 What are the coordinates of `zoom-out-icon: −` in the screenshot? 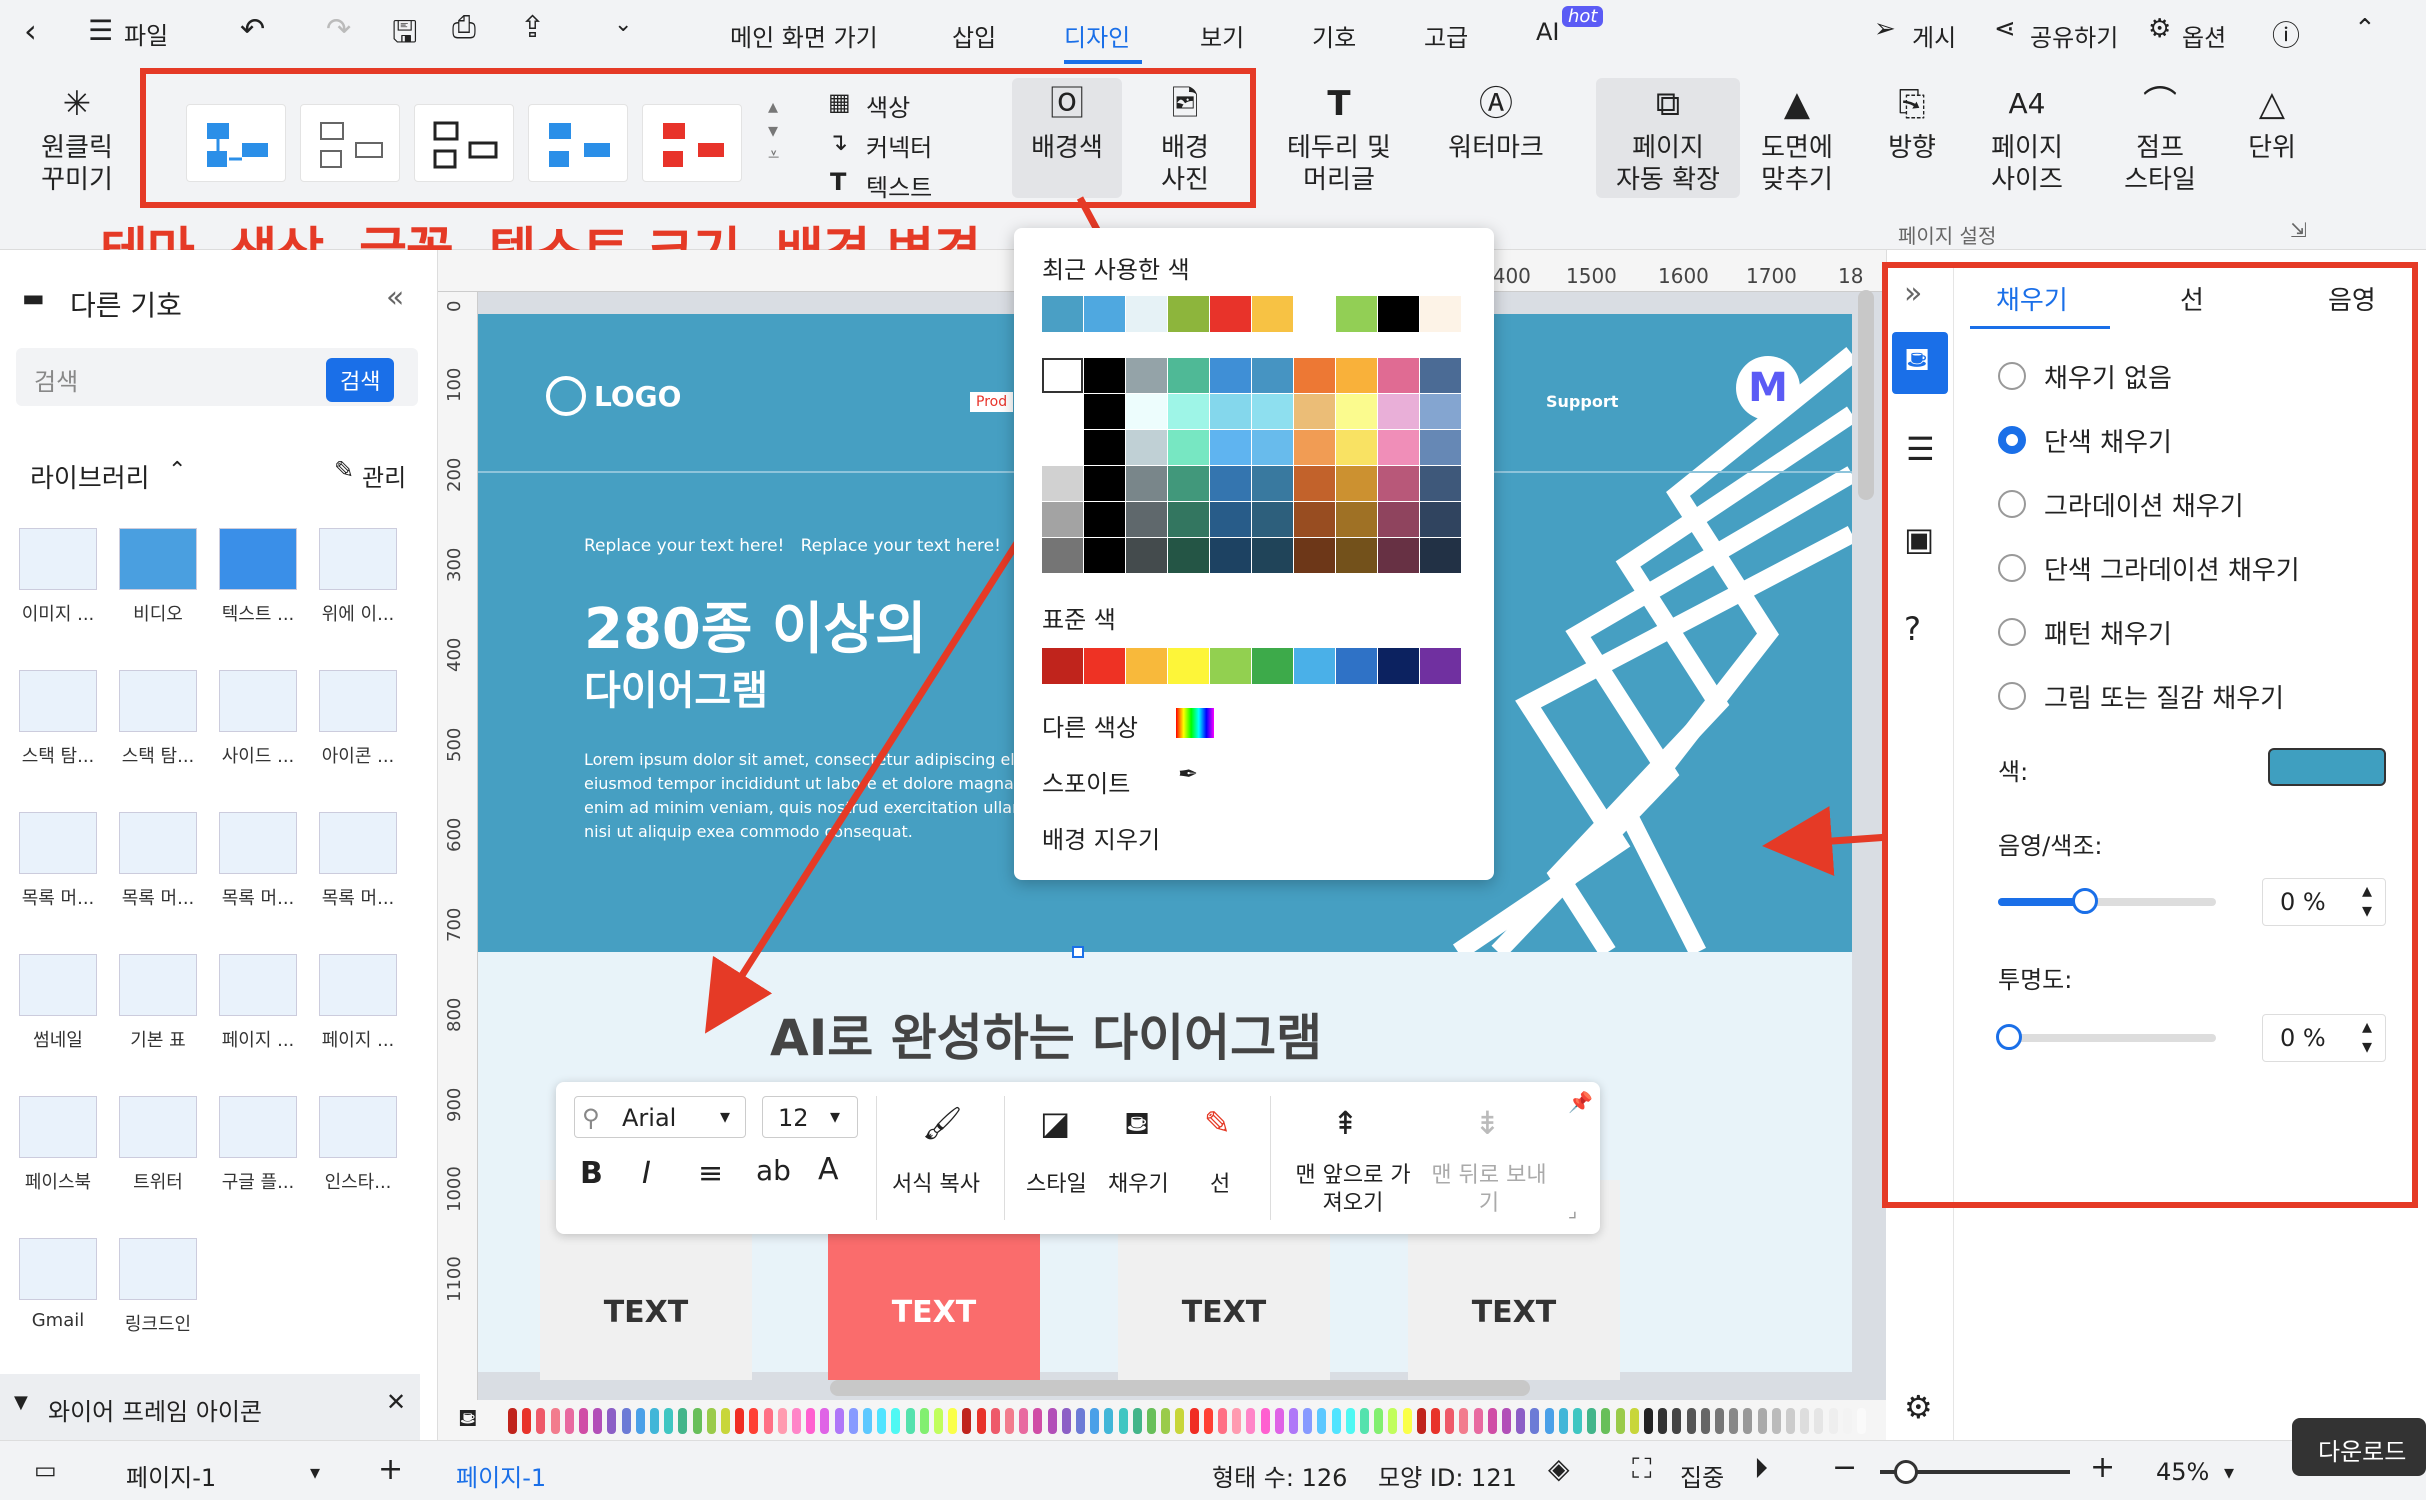 It's located at (1844, 1467).